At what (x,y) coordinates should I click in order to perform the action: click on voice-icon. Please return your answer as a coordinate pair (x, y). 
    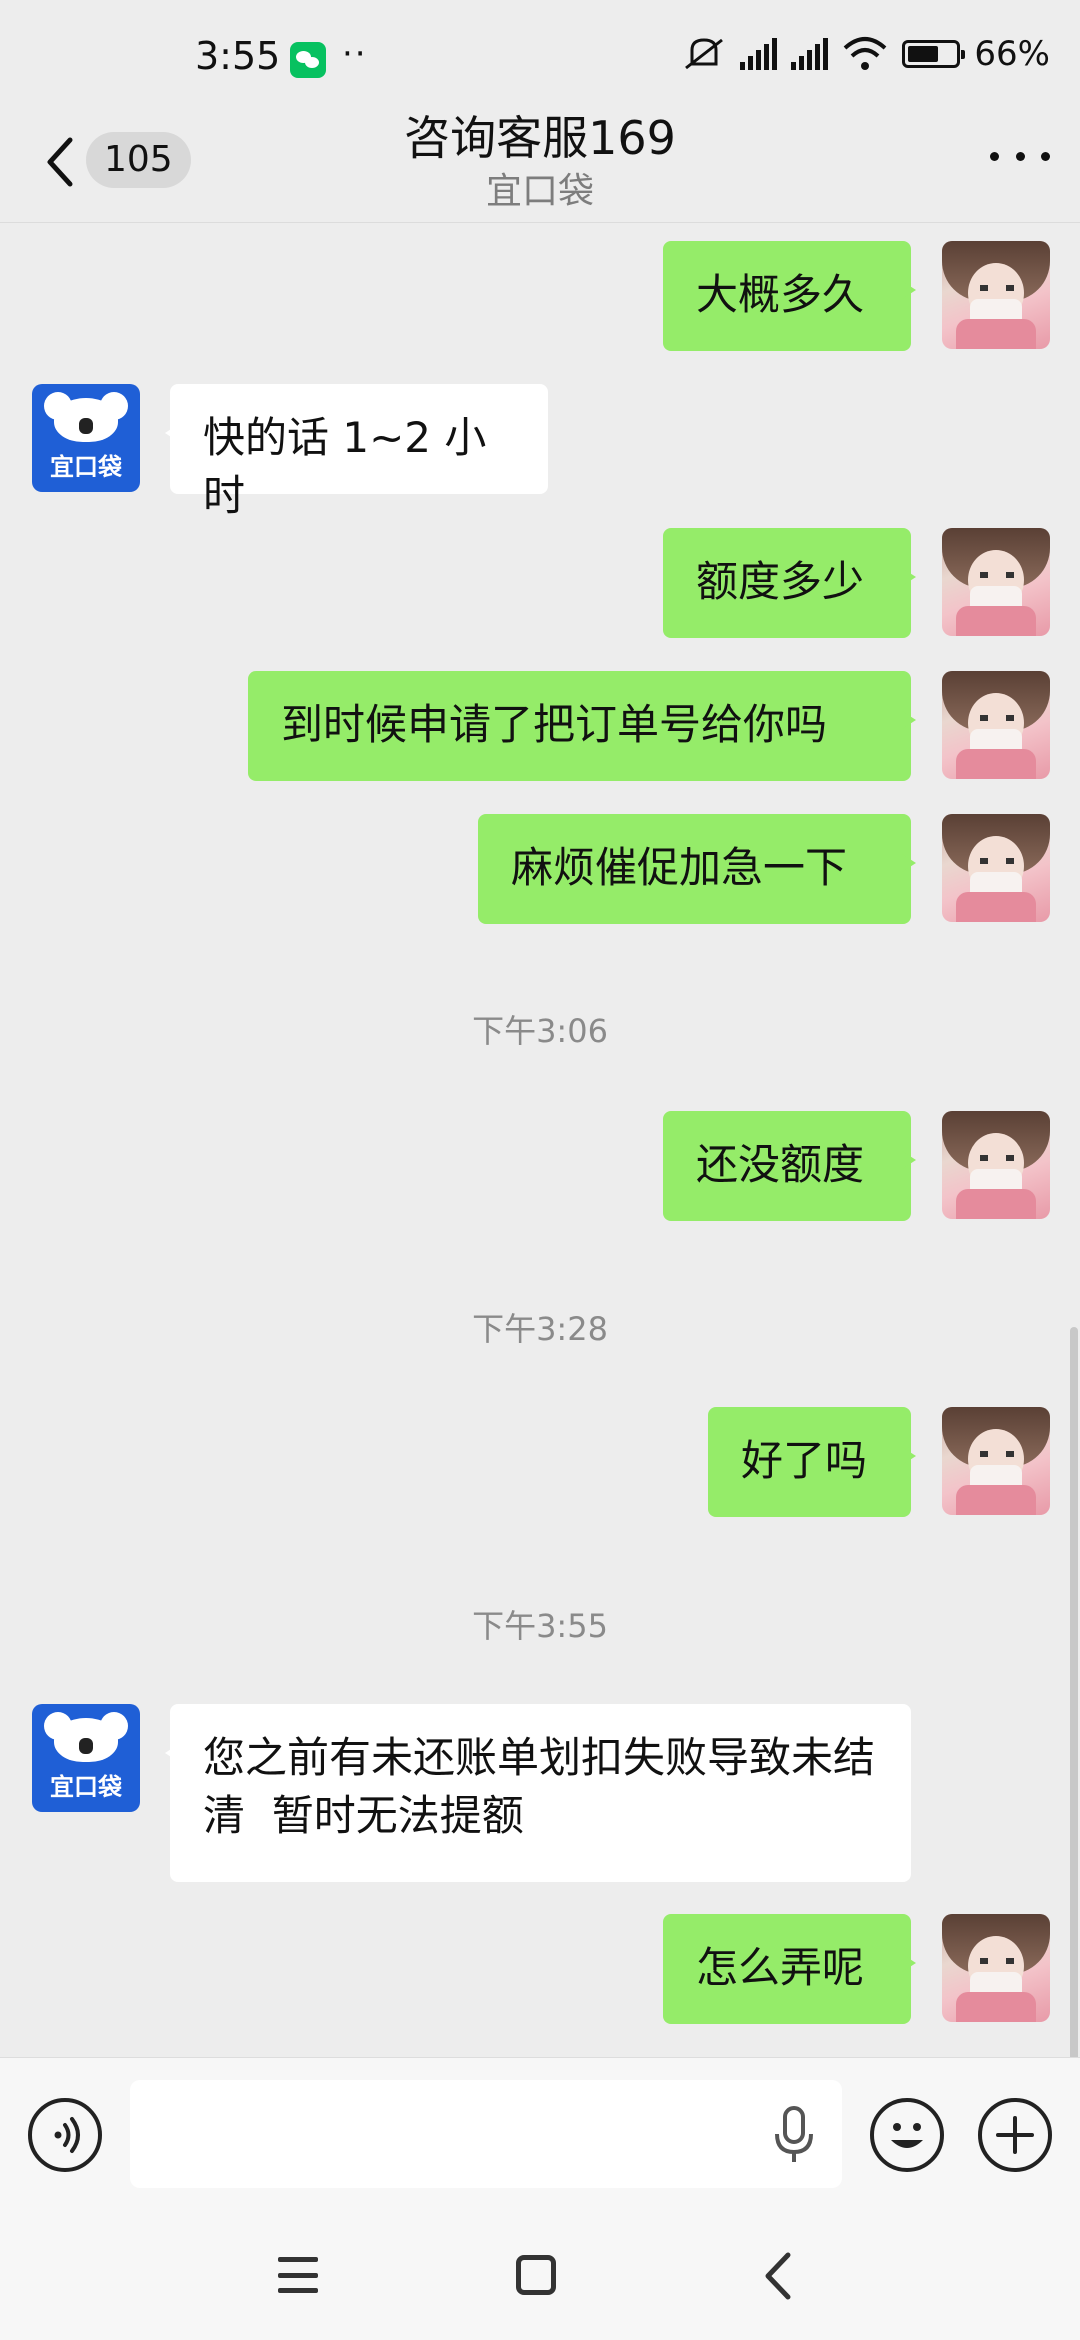
    Looking at the image, I should click on (67, 2135).